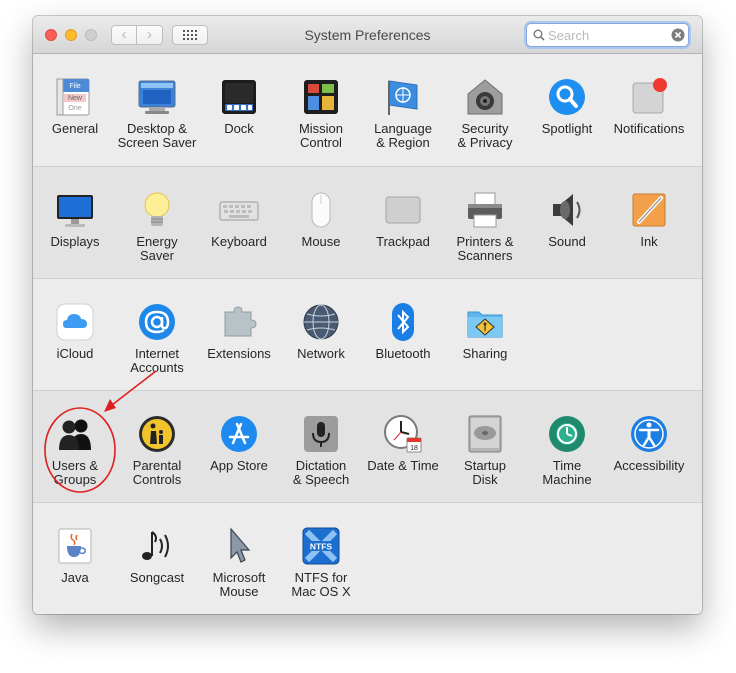  What do you see at coordinates (75, 210) in the screenshot?
I see `monitor-icon` at bounding box center [75, 210].